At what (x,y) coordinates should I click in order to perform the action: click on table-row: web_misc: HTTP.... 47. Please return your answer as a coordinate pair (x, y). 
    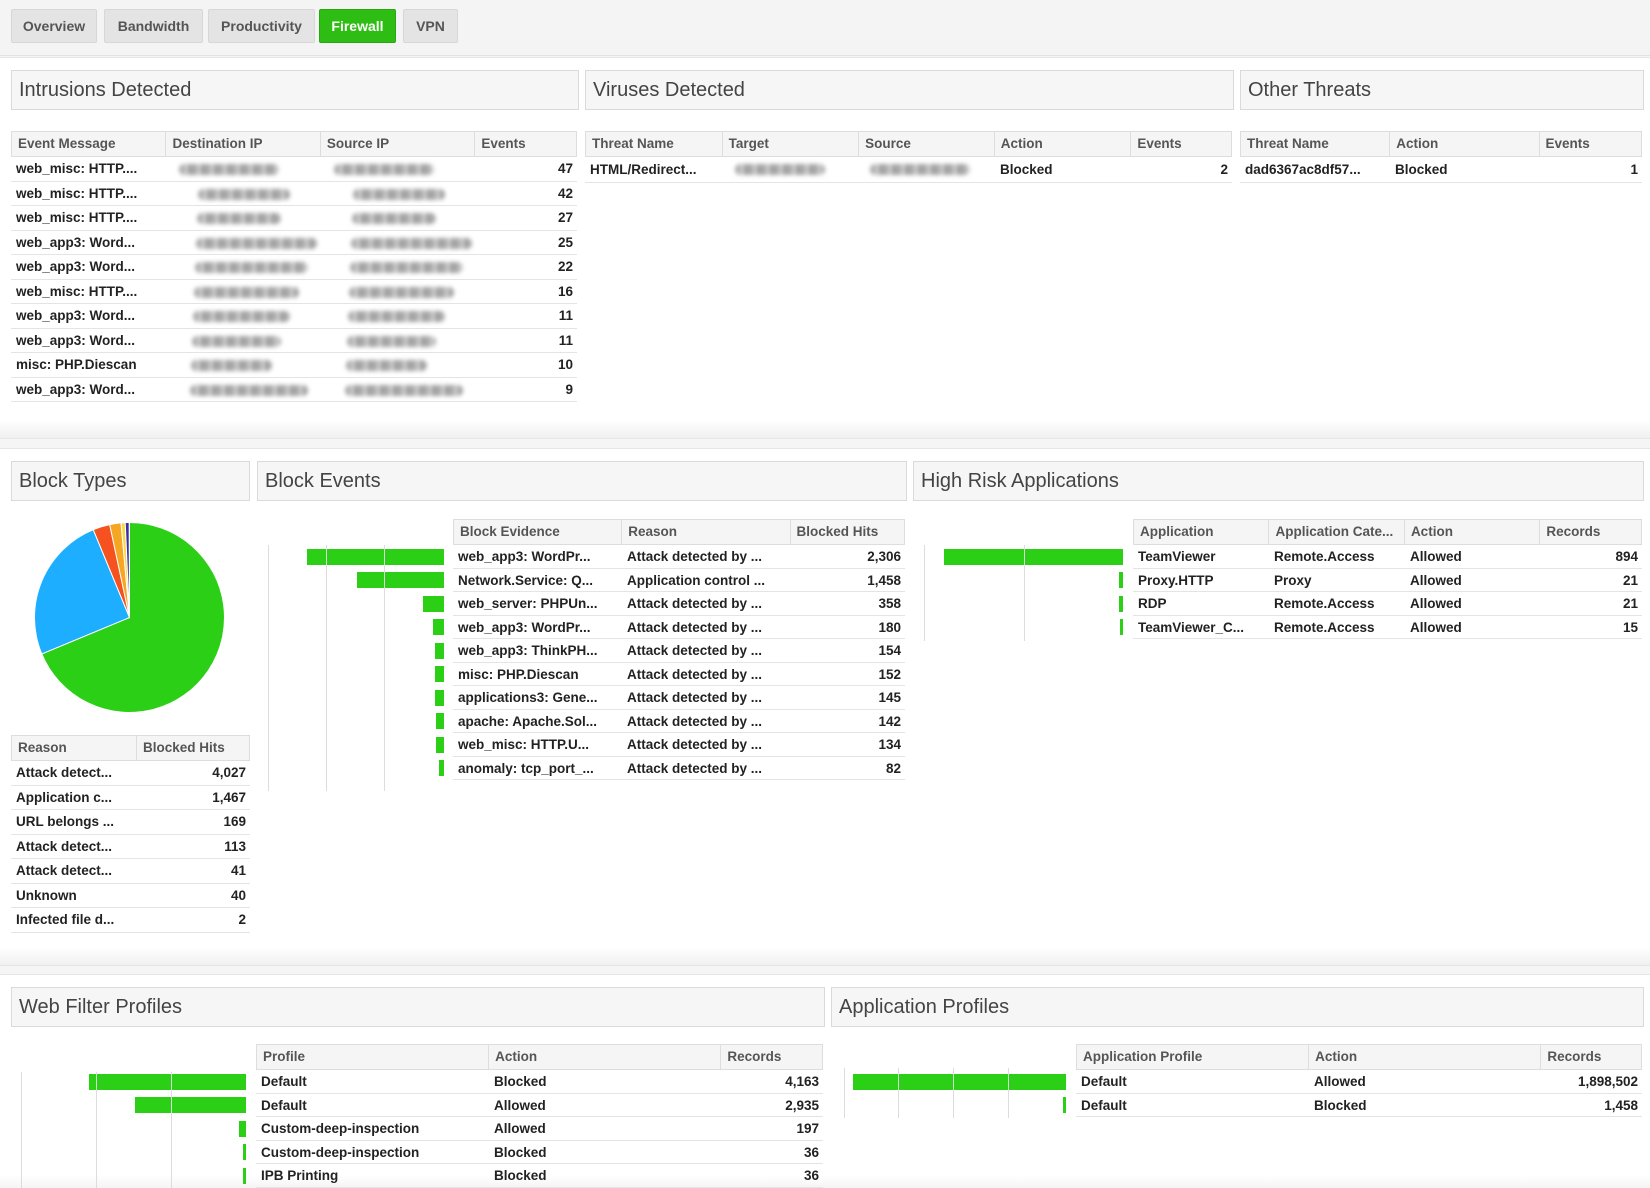
    Looking at the image, I should click on (294, 169).